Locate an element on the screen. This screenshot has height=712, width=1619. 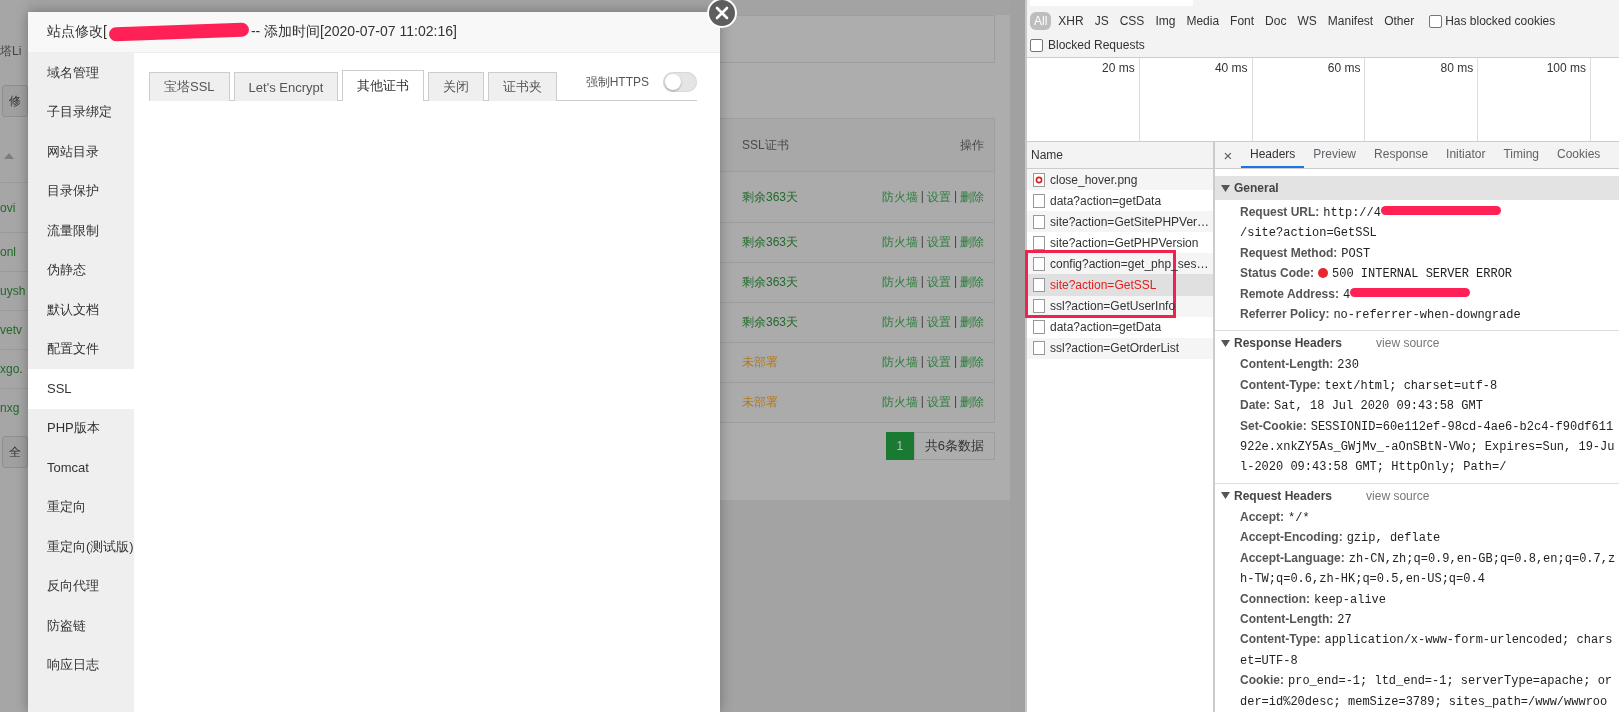
toolbar-button: 修 is located at coordinates (15, 101).